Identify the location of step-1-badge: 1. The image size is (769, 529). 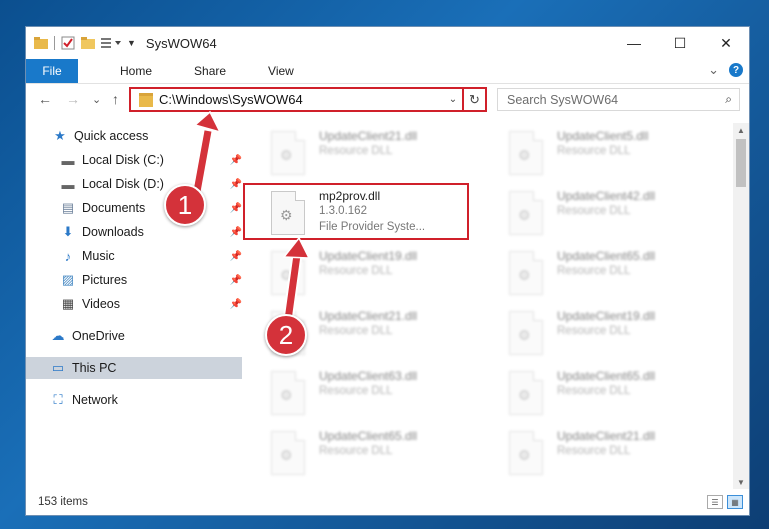
(185, 205).